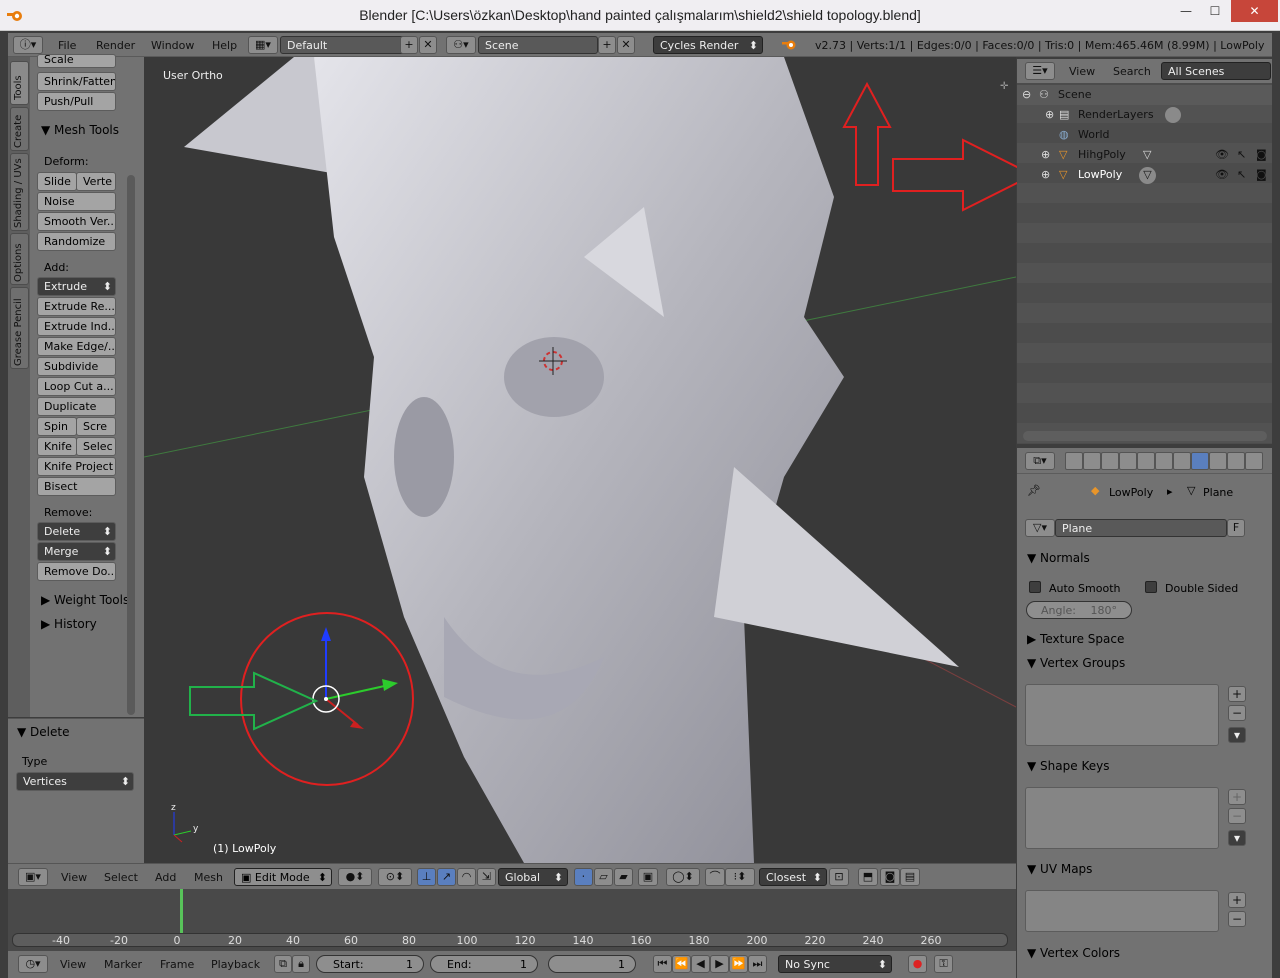 The image size is (1280, 978). What do you see at coordinates (681, 964) in the screenshot?
I see `jump-keyframe-back-icon: ⏪` at bounding box center [681, 964].